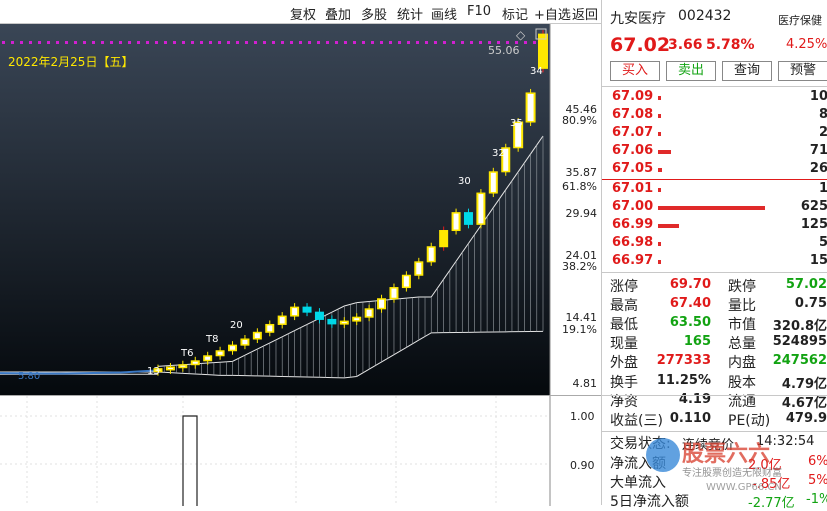 This screenshot has width=827, height=511. I want to click on stock-title: 九安医疗 002432 医疗保健, so click(714, 19).